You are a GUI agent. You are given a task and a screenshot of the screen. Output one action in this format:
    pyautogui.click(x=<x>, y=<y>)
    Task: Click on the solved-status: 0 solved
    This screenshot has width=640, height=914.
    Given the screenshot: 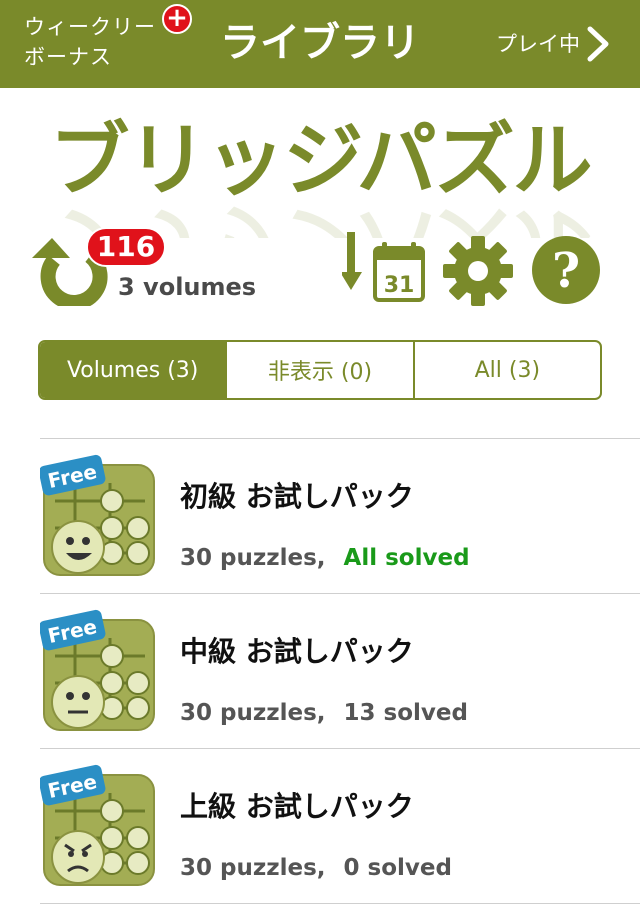 What is the action you would take?
    pyautogui.click(x=397, y=868)
    